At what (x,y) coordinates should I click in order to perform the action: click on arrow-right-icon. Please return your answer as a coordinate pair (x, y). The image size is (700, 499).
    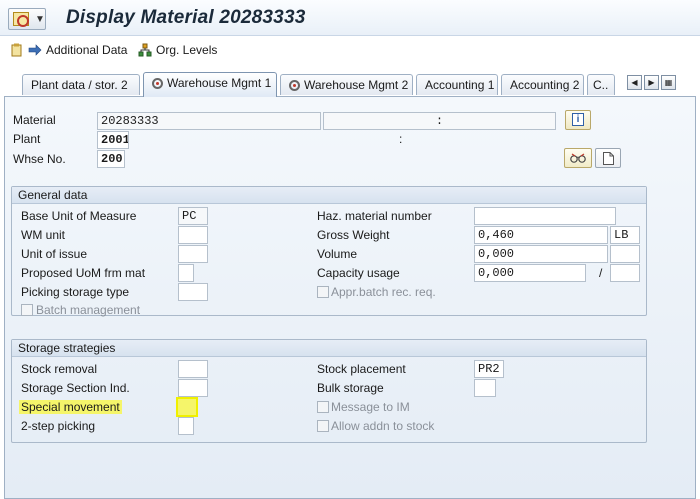
    Looking at the image, I should click on (35, 50).